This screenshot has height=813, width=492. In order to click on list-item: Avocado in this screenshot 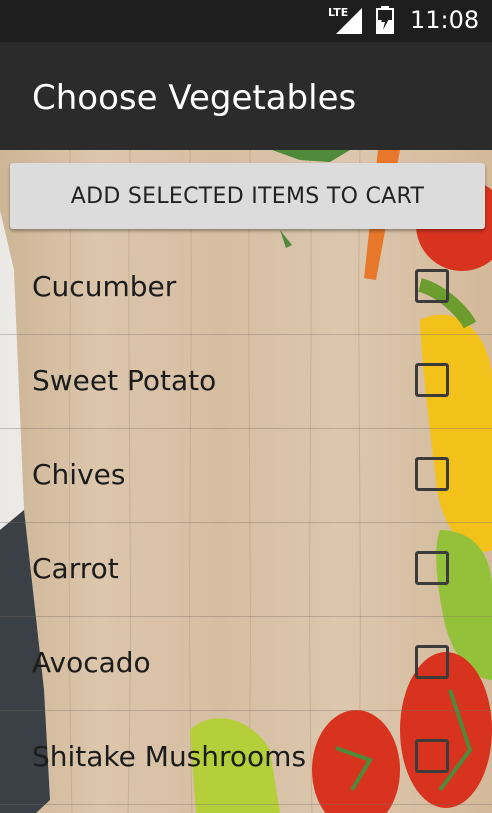, I will do `click(246, 663)`.